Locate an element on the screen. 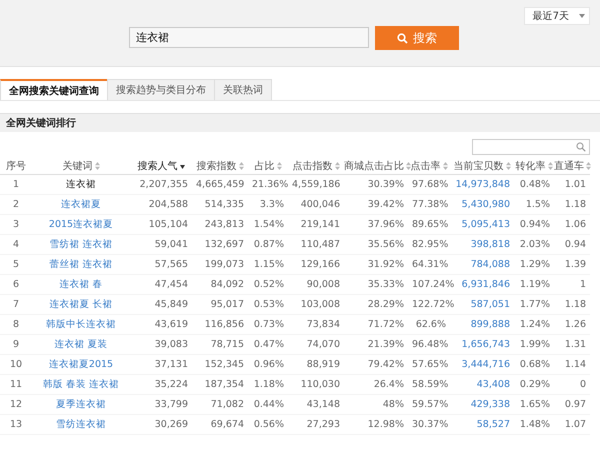 The height and width of the screenshot is (451, 600). table-cell: 84,092 is located at coordinates (227, 284).